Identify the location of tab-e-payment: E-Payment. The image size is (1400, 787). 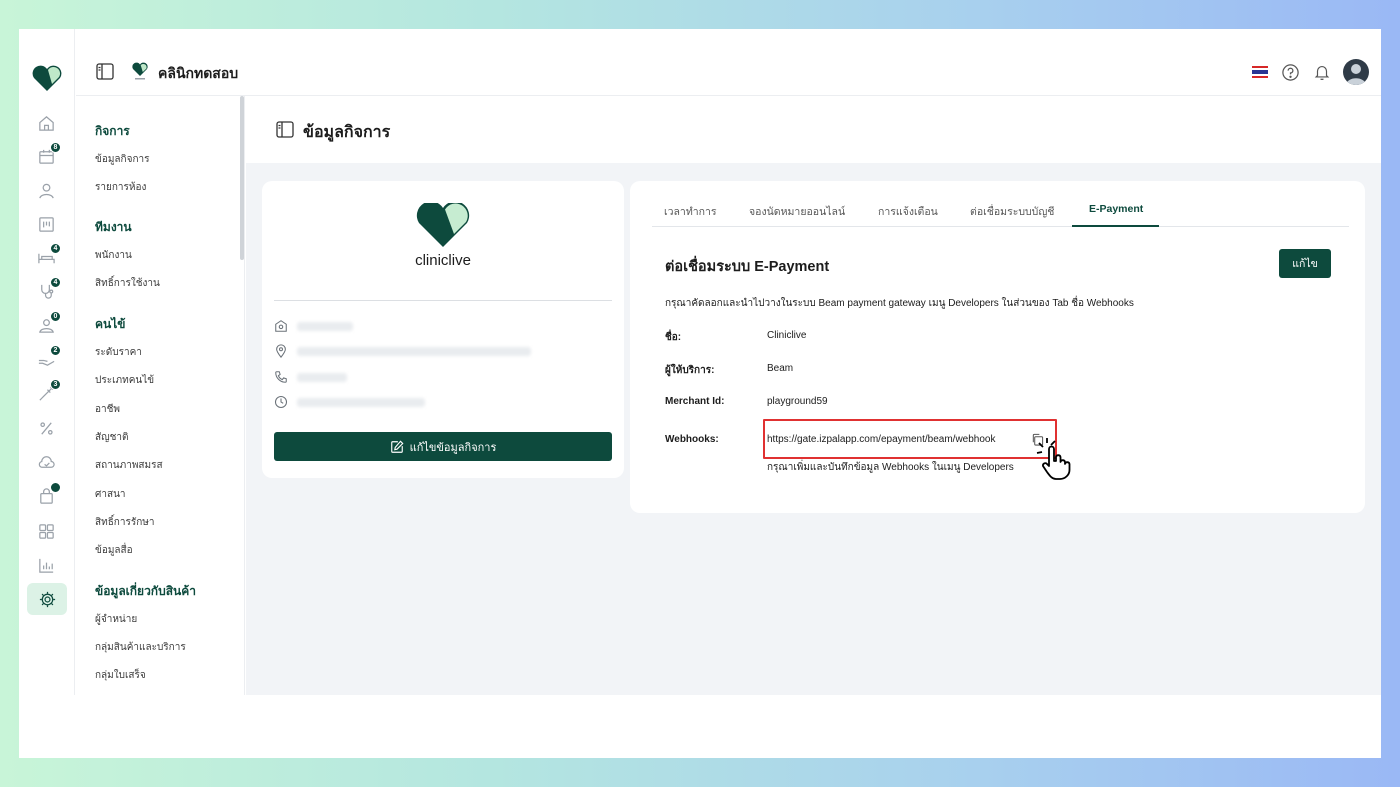
(1116, 209).